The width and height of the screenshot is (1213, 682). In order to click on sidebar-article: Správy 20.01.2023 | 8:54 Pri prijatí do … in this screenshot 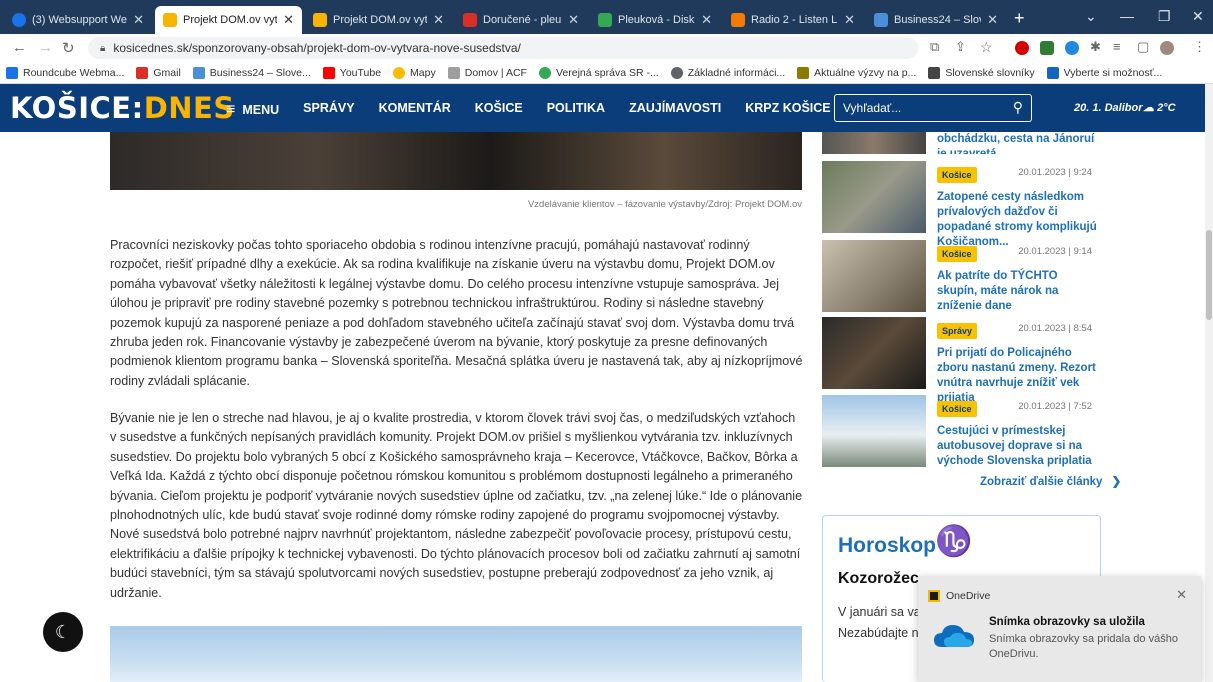, I will do `click(959, 360)`.